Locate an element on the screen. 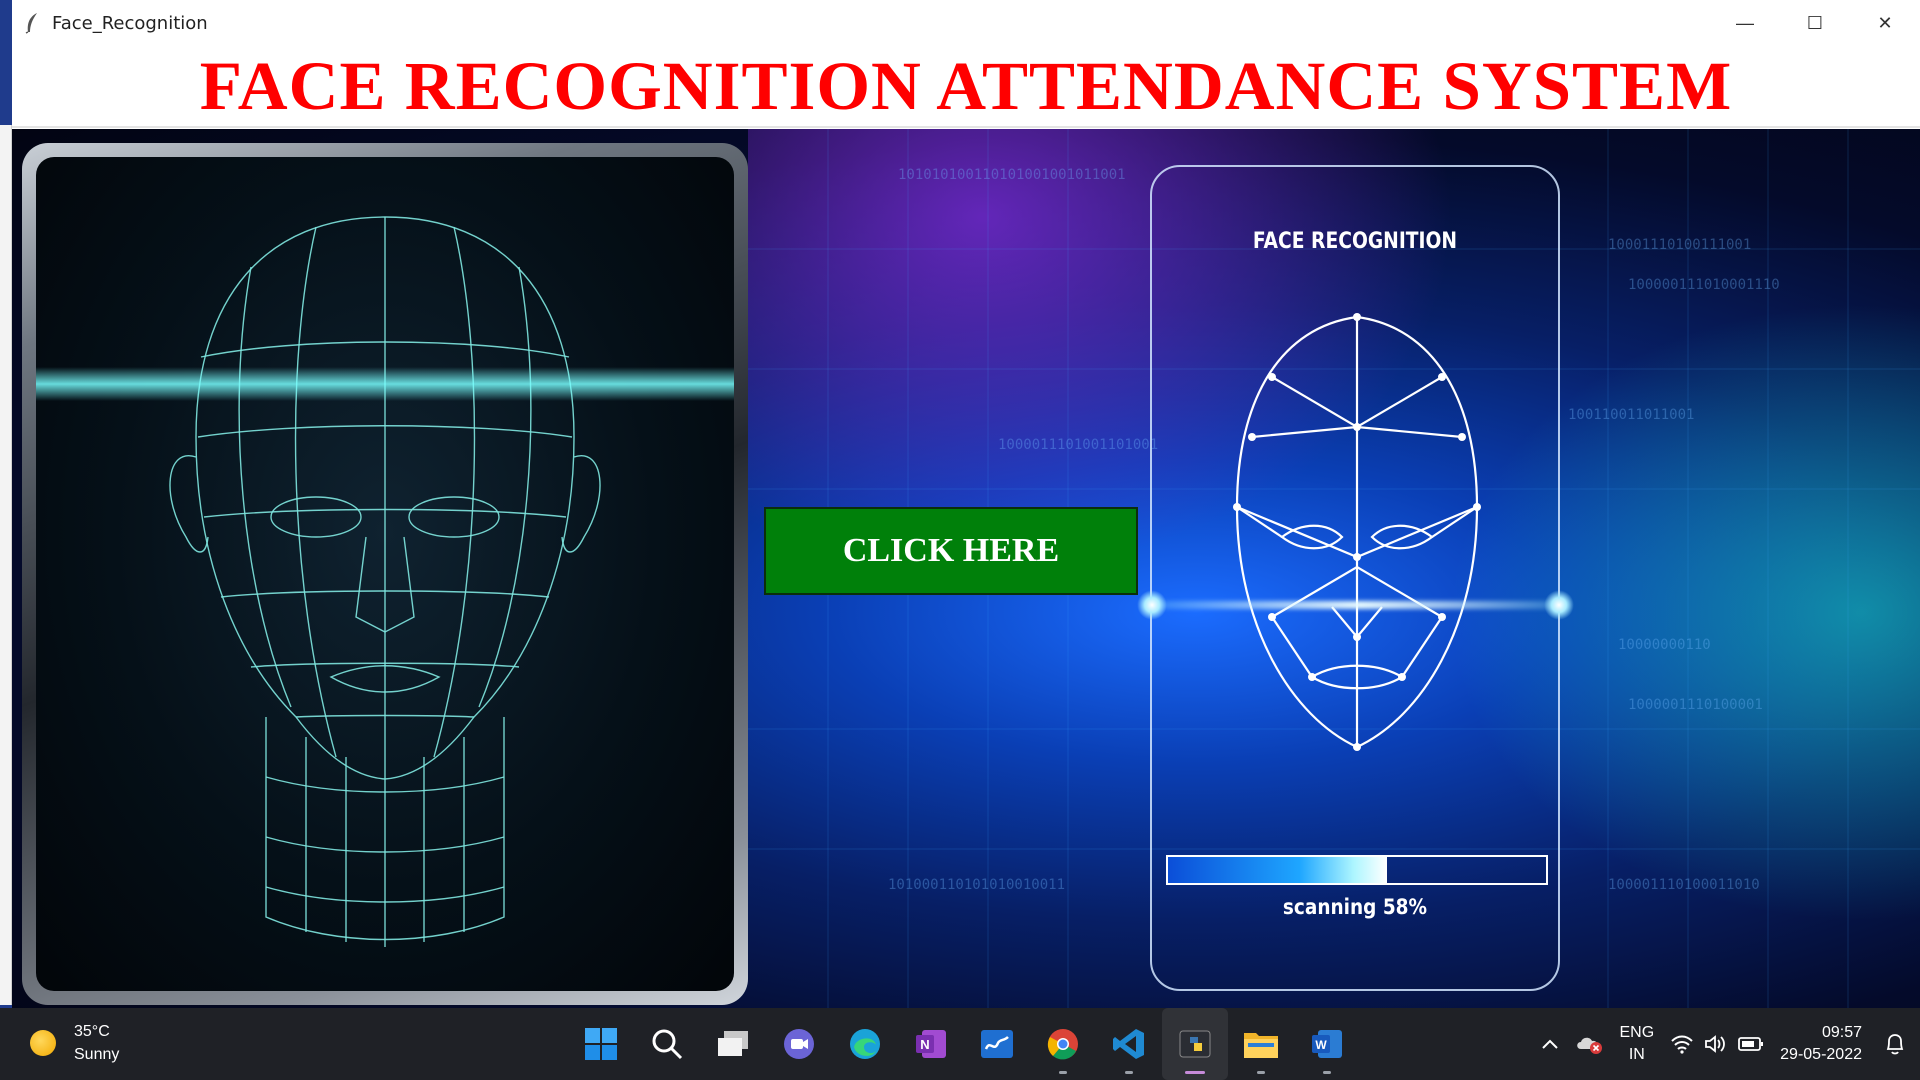 This screenshot has height=1080, width=1920. teams-chat-button is located at coordinates (799, 1044).